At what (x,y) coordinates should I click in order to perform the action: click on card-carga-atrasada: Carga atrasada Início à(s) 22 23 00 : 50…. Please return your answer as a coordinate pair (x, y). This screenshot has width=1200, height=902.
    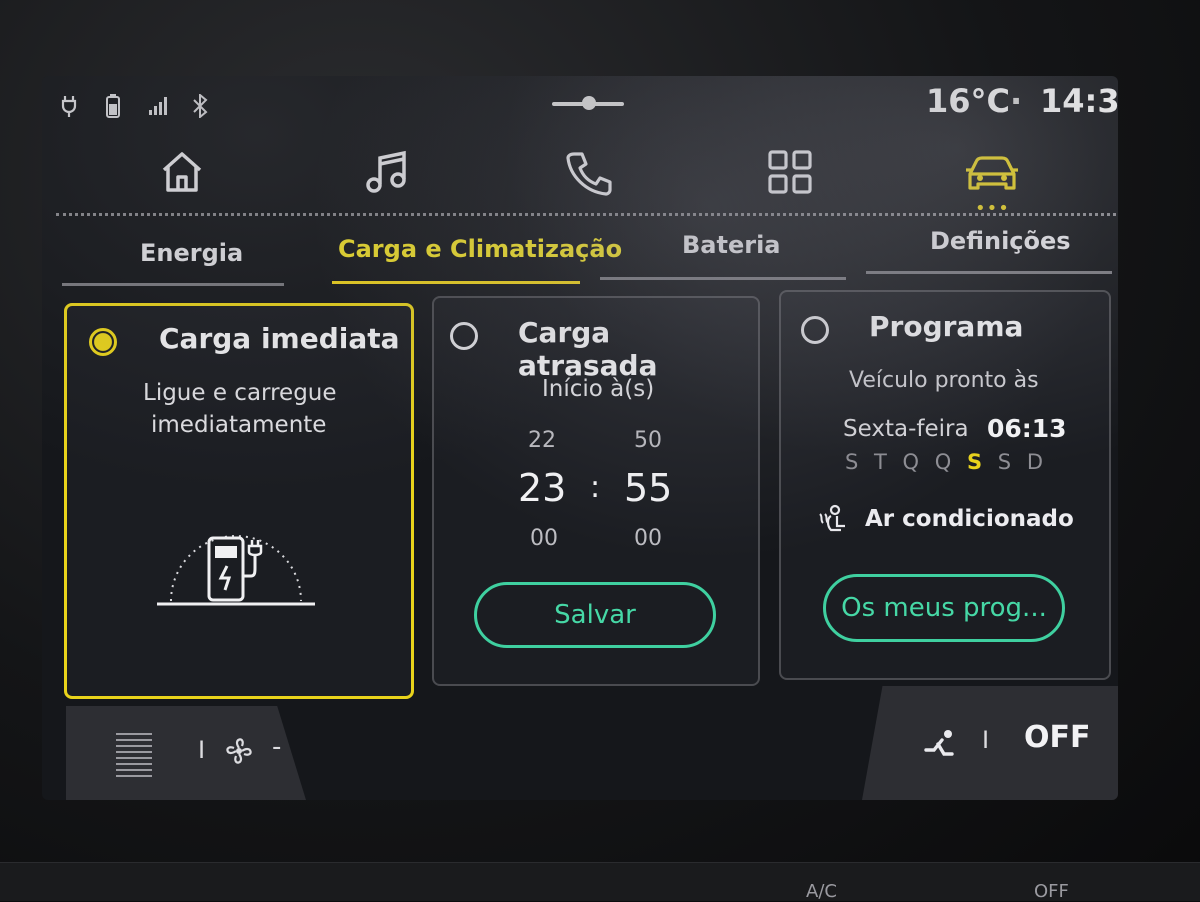
    Looking at the image, I should click on (596, 491).